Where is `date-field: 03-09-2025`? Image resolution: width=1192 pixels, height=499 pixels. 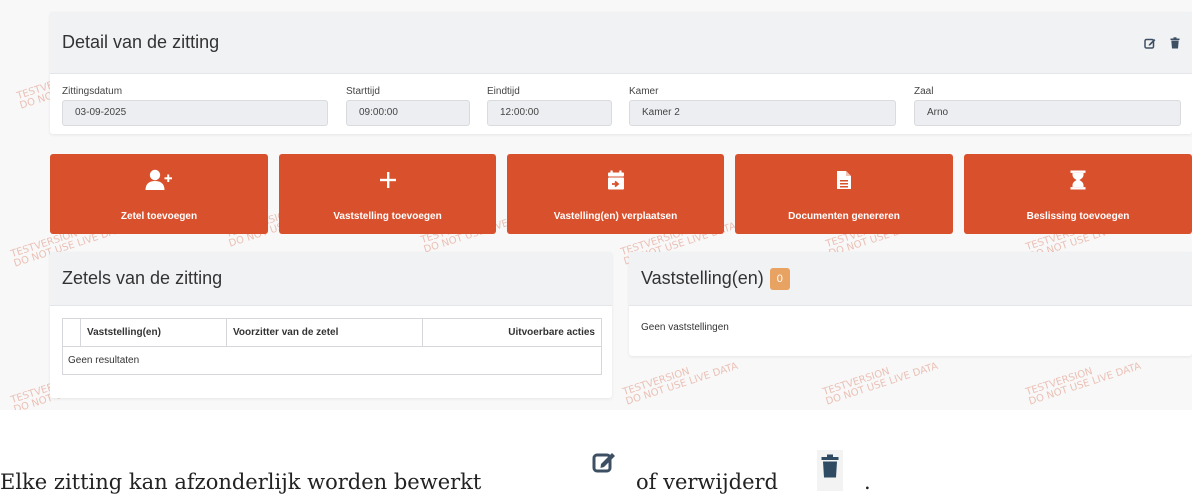 date-field: 03-09-2025 is located at coordinates (195, 113).